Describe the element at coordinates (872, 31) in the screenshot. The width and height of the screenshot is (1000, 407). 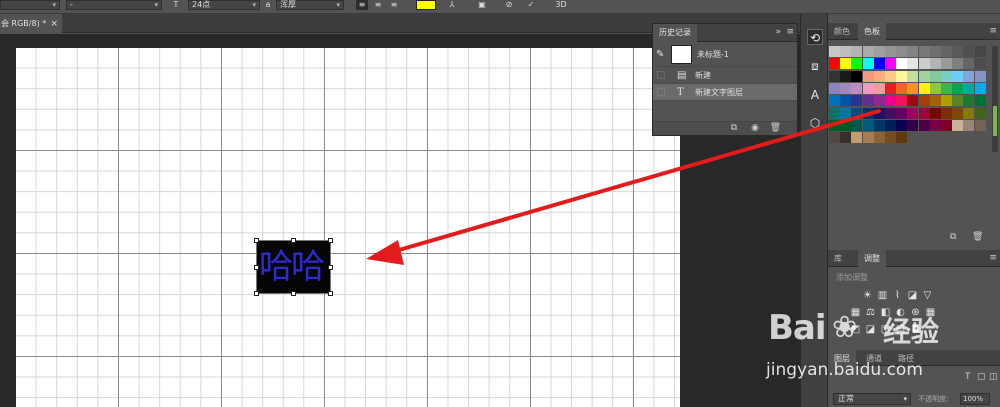
I see `tab-swatches: 色板` at that location.